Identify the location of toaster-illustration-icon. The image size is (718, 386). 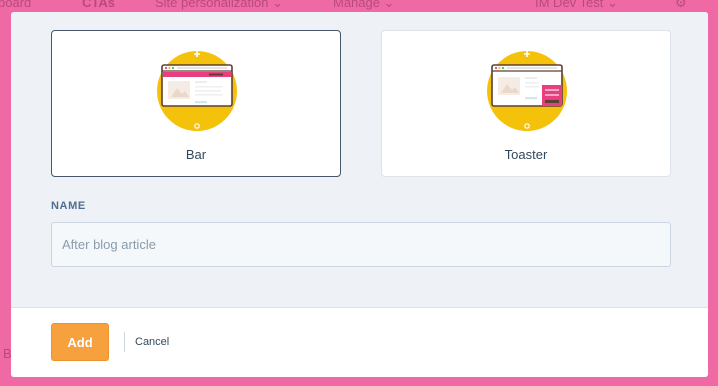
(527, 91).